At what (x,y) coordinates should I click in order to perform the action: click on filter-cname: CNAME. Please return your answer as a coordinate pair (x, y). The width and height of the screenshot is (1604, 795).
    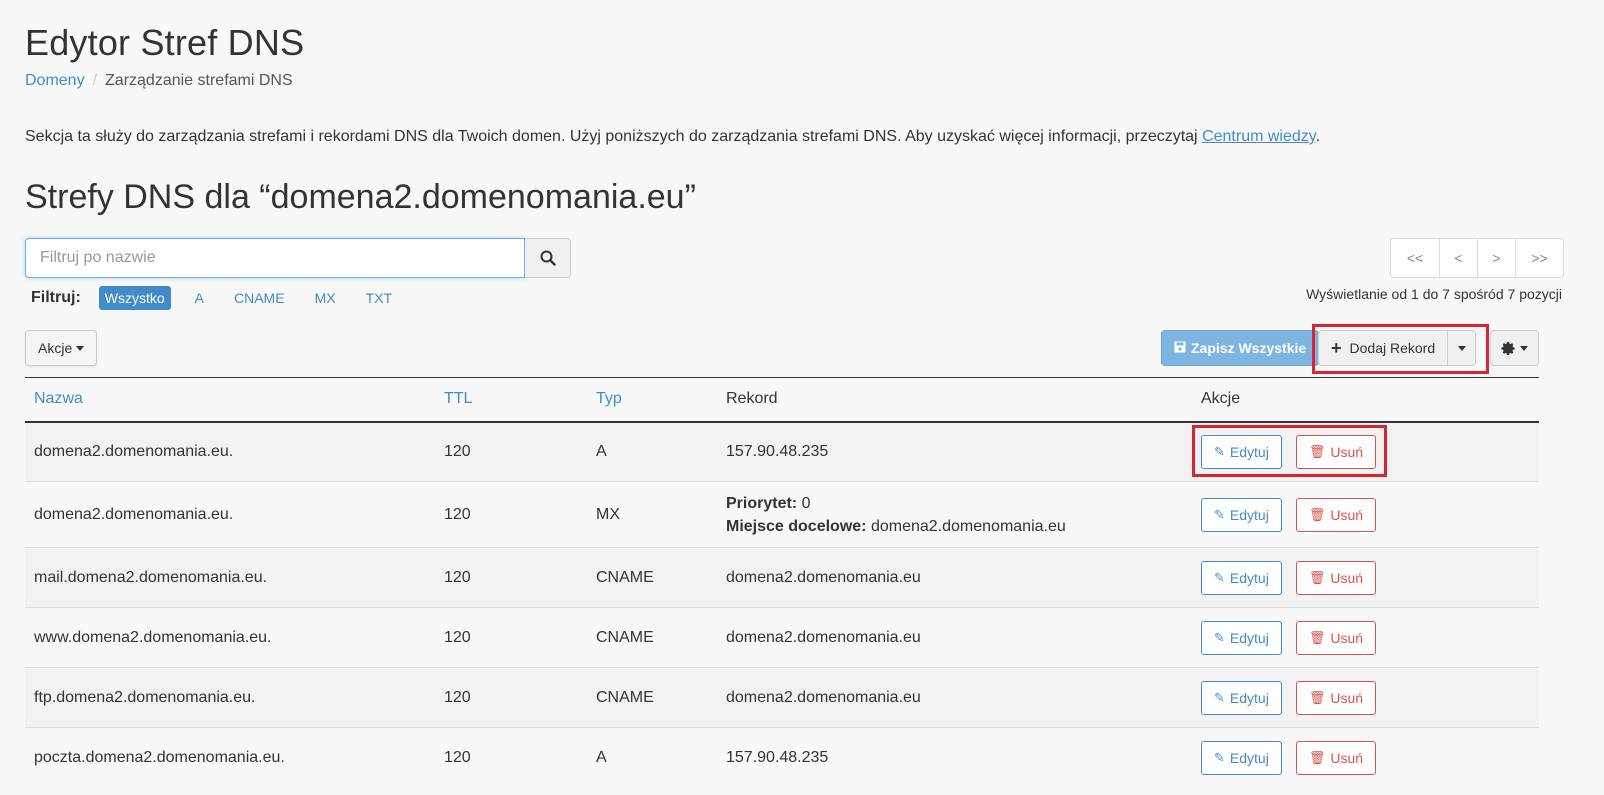
    Looking at the image, I should click on (259, 298).